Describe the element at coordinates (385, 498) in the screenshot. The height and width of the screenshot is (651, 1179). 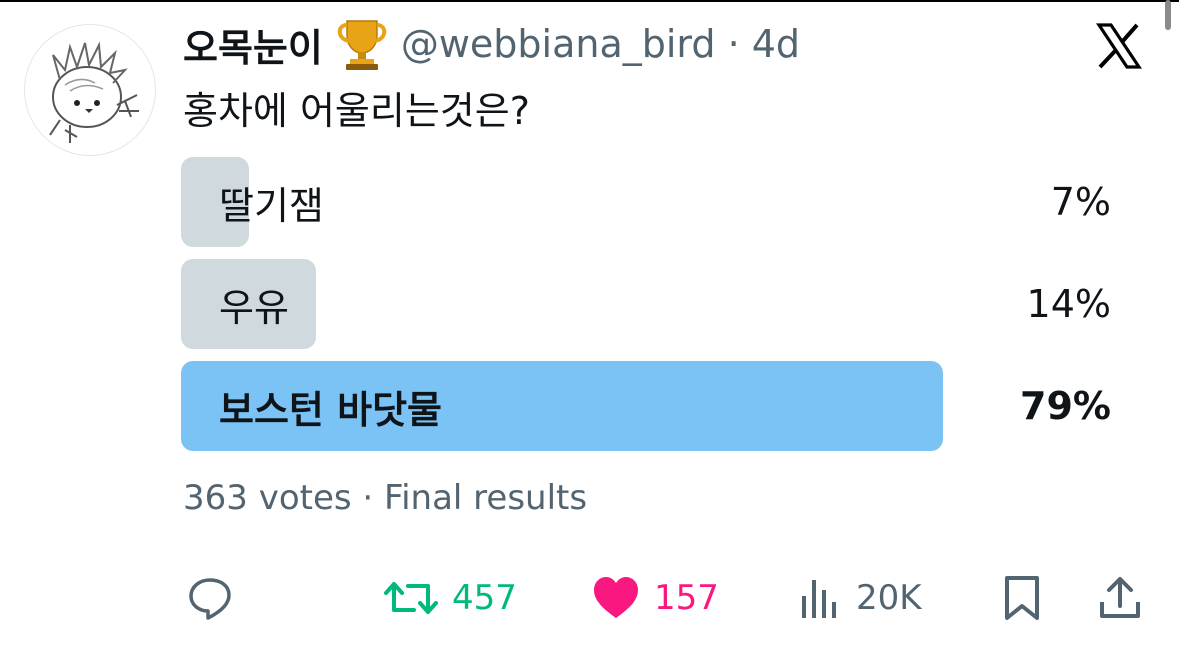
I see `poll-summary: 363 votes · Final results` at that location.